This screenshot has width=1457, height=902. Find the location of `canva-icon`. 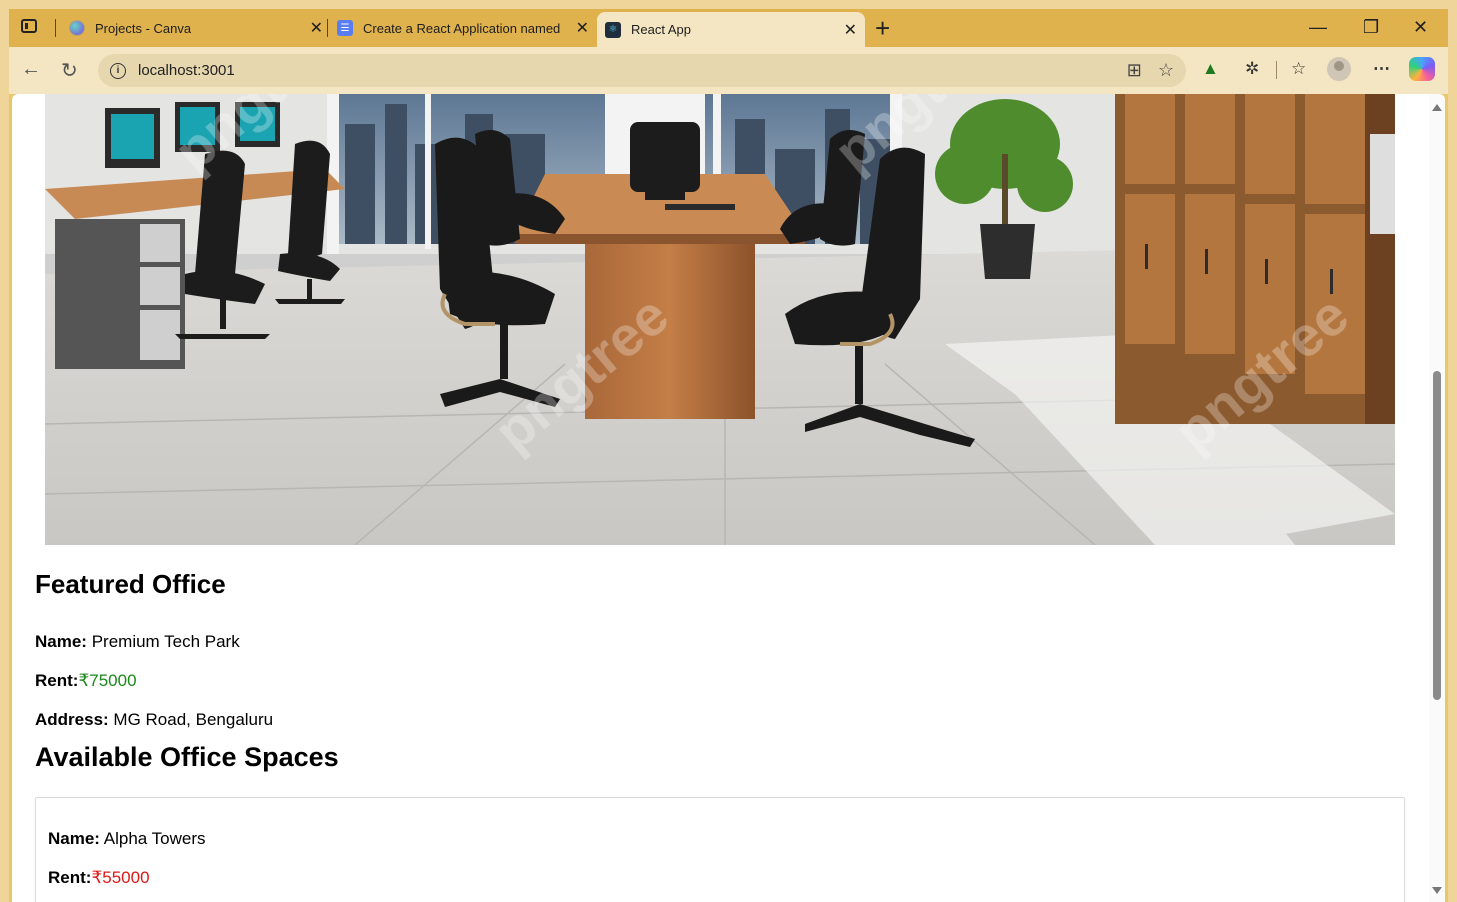

canva-icon is located at coordinates (77, 28).